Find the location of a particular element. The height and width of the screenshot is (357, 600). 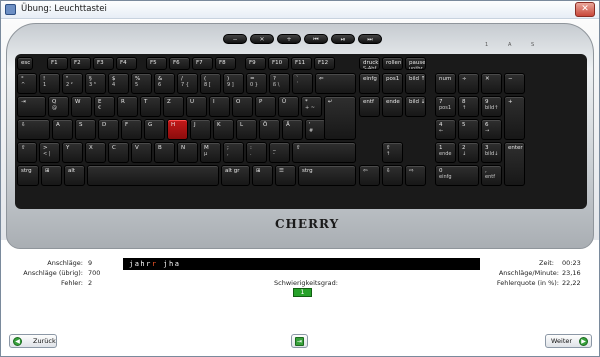

key-0-6: F6 is located at coordinates (179, 63).